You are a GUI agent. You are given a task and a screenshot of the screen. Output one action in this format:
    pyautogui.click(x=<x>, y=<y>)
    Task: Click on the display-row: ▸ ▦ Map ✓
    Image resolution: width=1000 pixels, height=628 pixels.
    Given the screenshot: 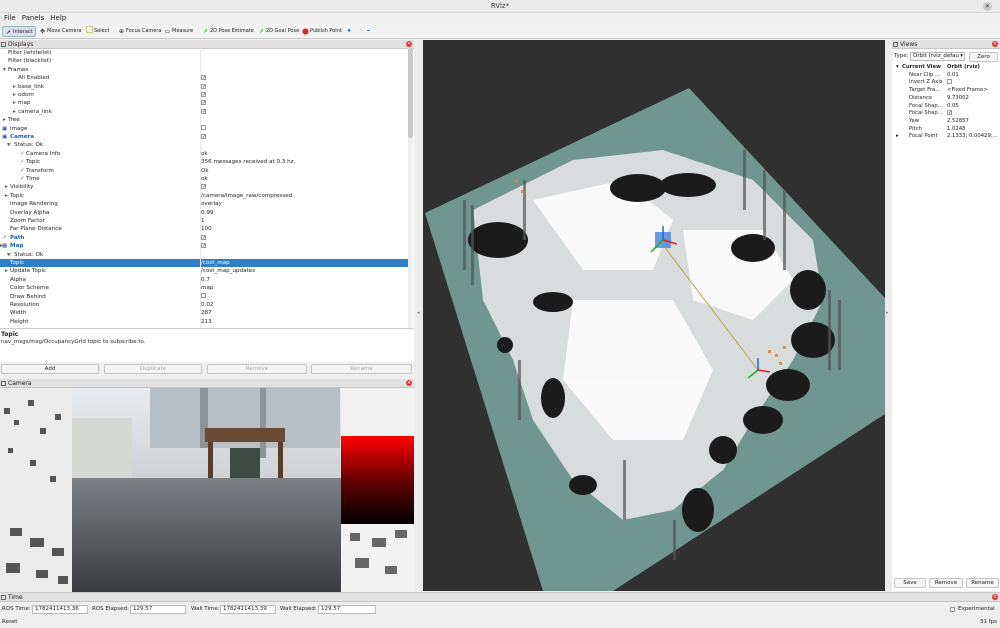 What is the action you would take?
    pyautogui.click(x=204, y=246)
    